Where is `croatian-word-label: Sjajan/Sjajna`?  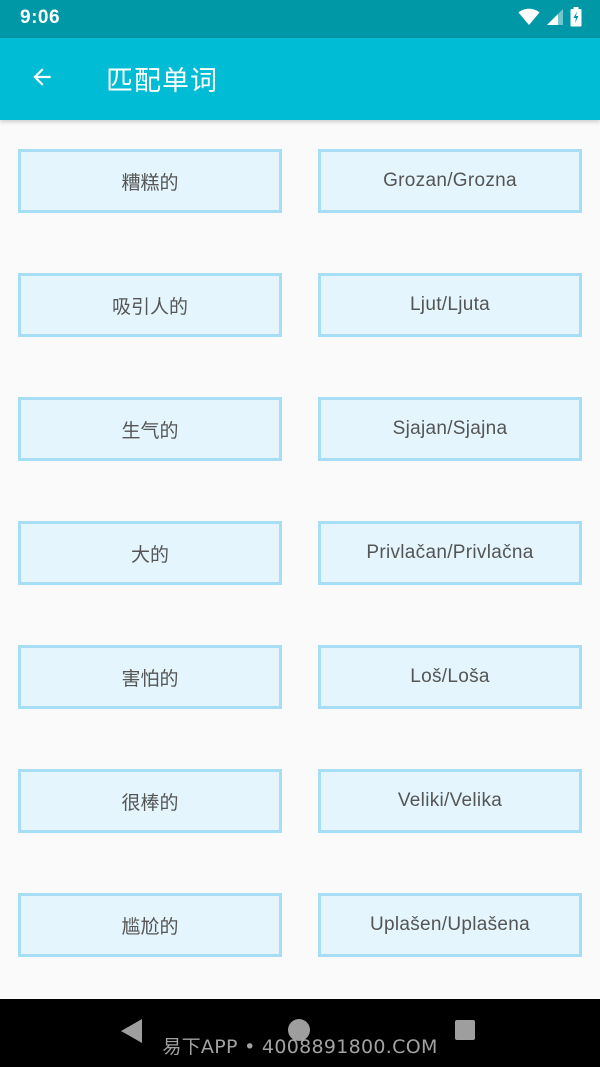
croatian-word-label: Sjajan/Sjajna is located at coordinates (450, 428).